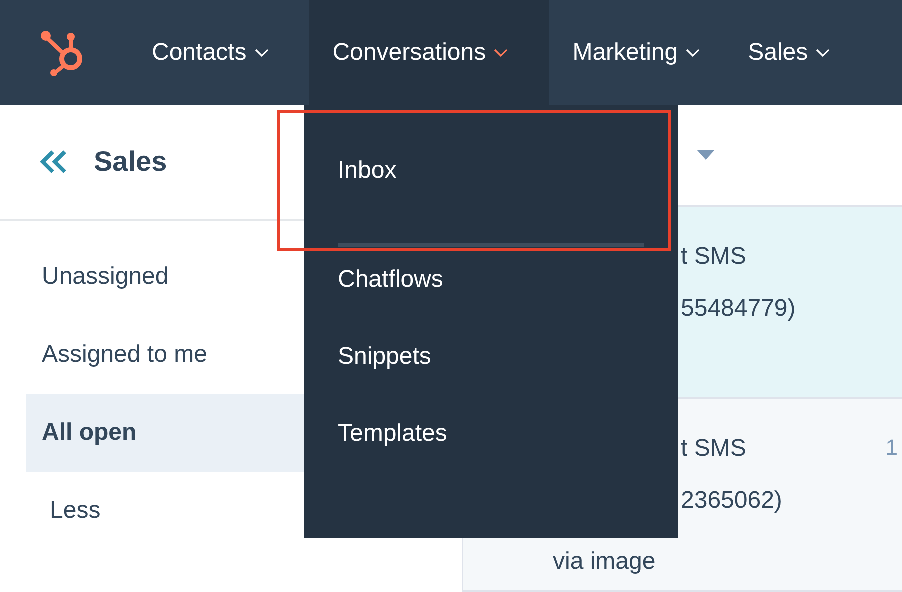 The height and width of the screenshot is (592, 902). Describe the element at coordinates (604, 562) in the screenshot. I see `message-preview: via image` at that location.